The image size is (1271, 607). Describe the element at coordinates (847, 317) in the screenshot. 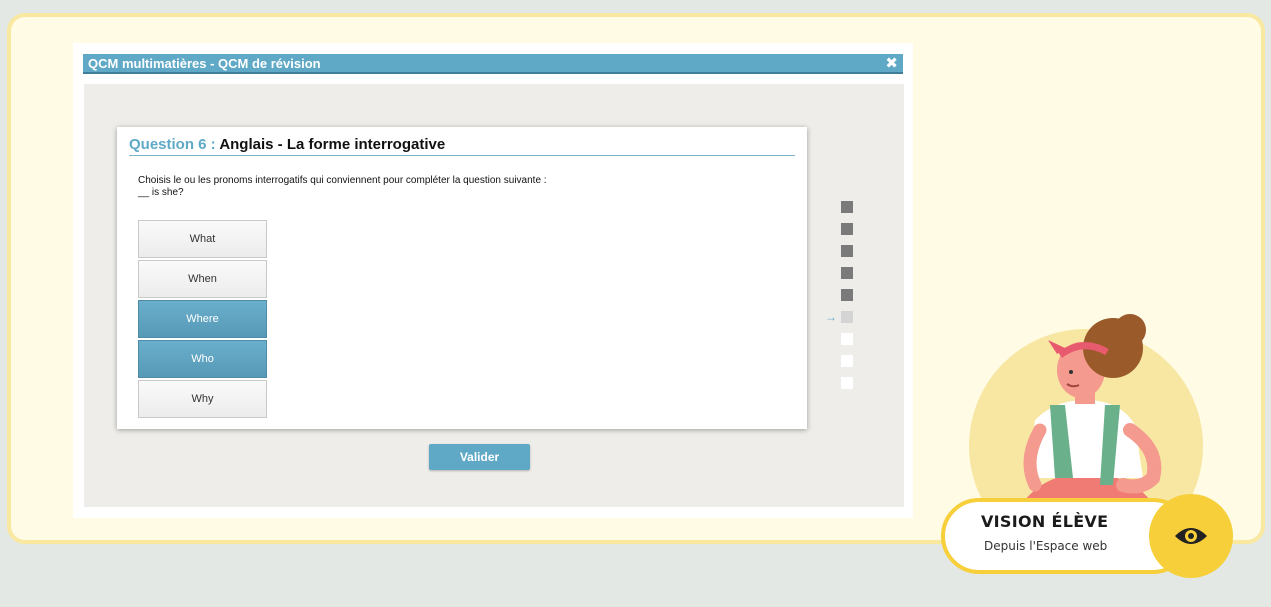

I see `progress-square-current` at that location.